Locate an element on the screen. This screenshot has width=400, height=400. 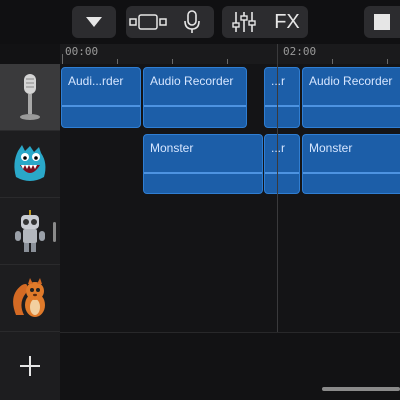
timeline-ruler: 00:00 02:00 is located at coordinates (230, 54).